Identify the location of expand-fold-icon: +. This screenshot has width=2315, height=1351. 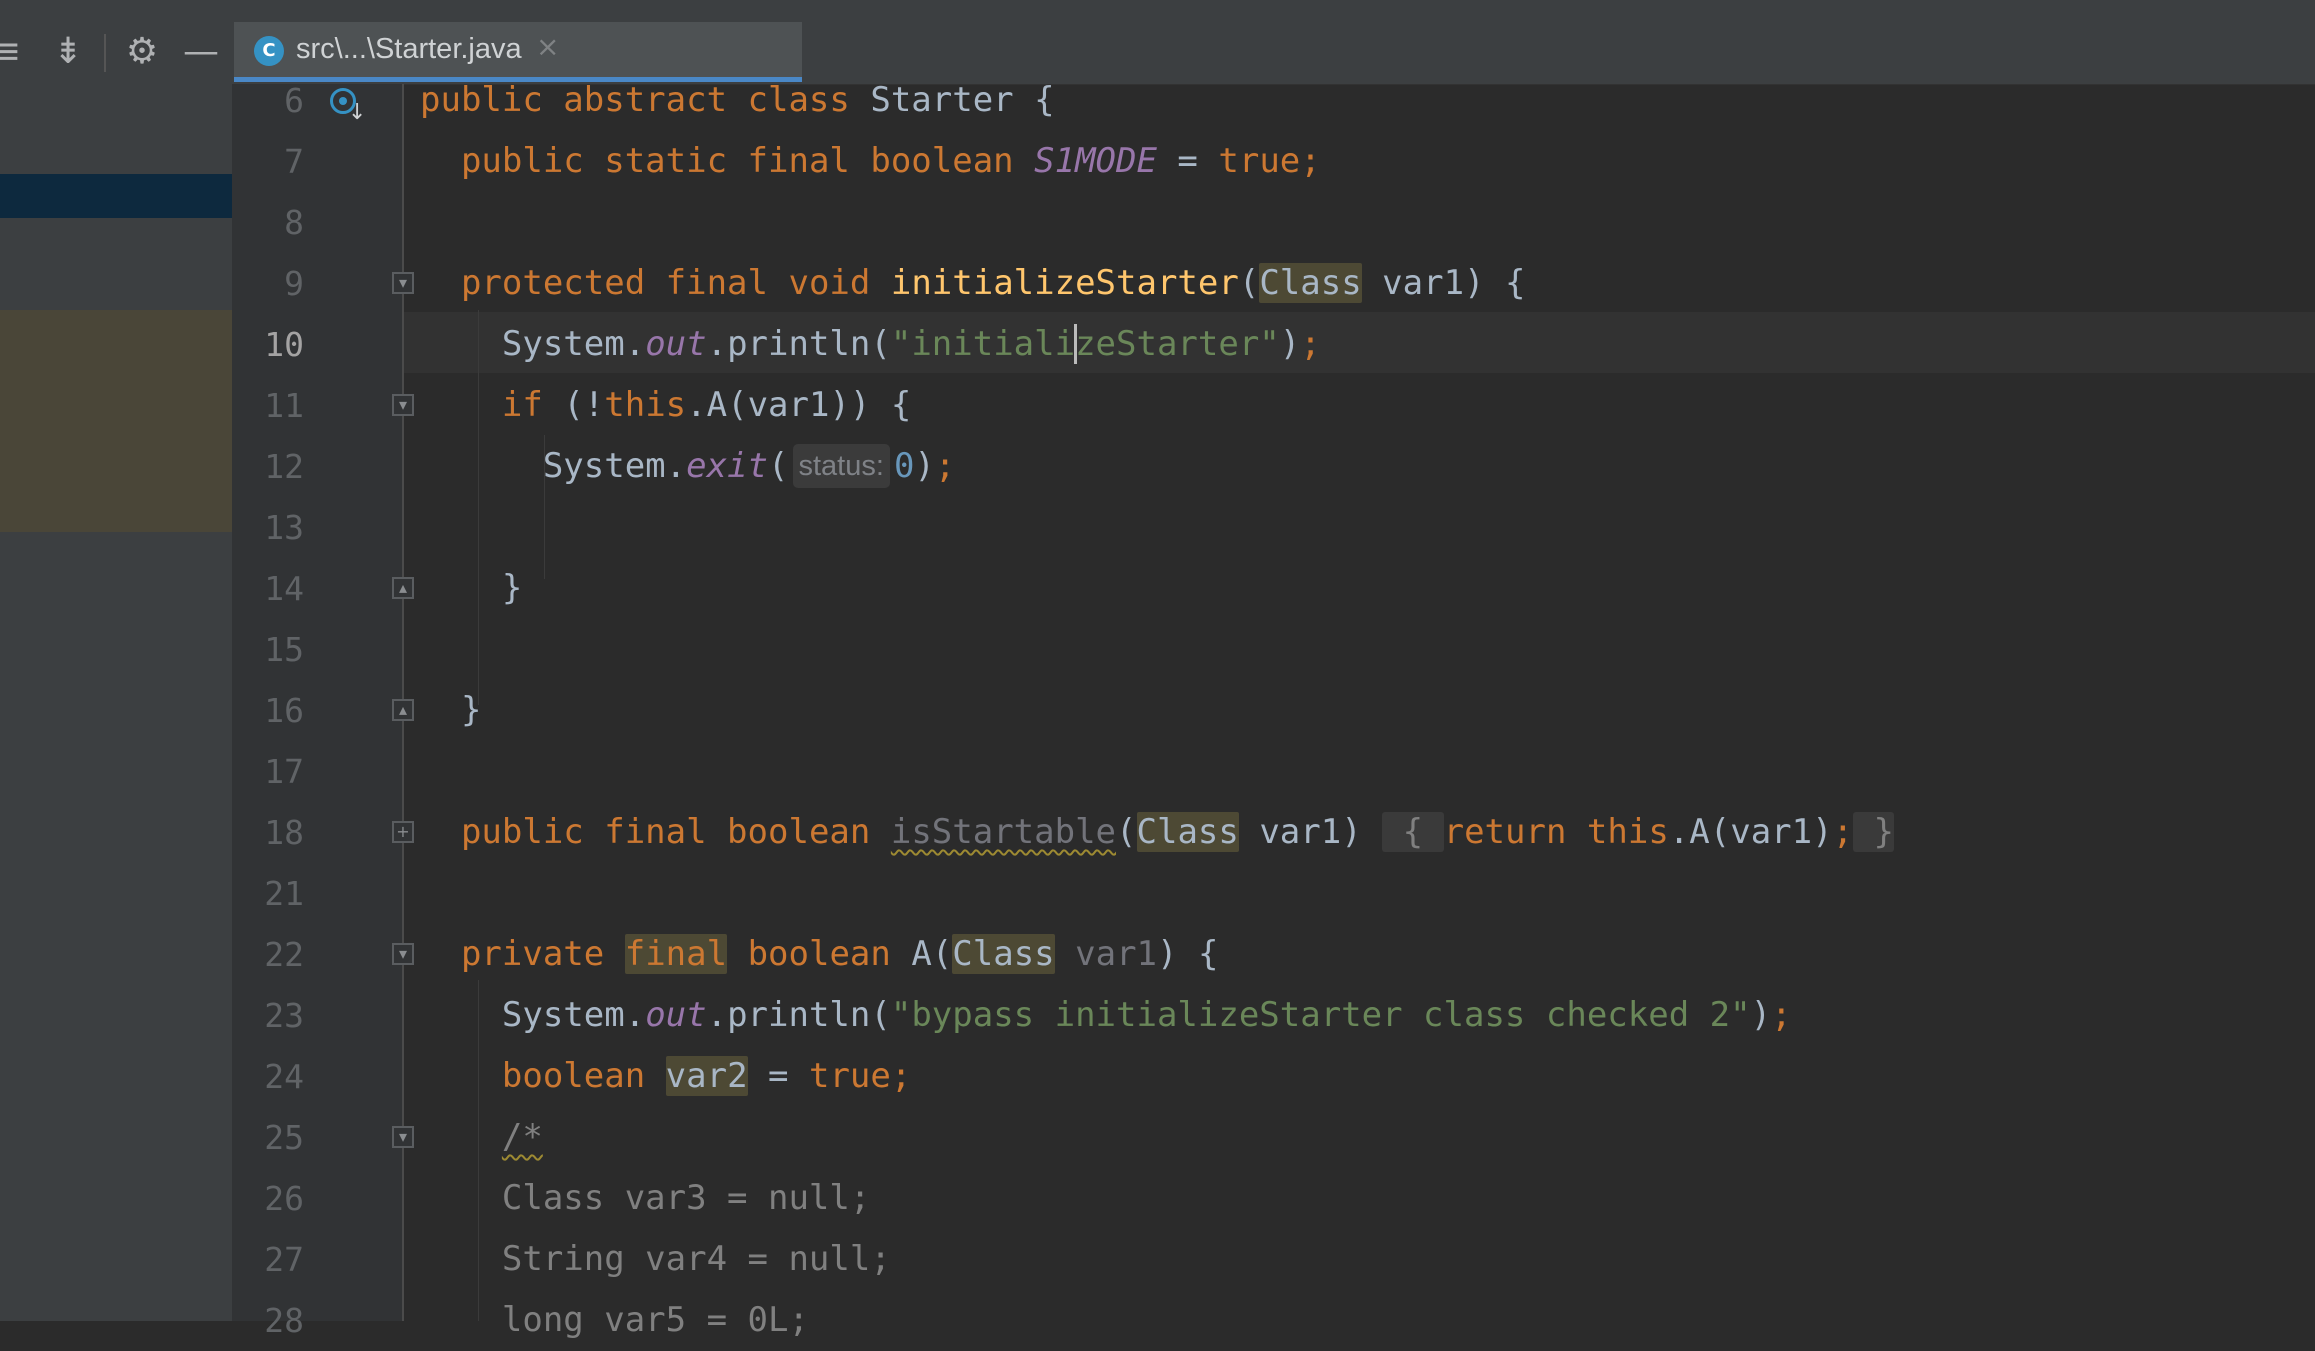
(403, 832).